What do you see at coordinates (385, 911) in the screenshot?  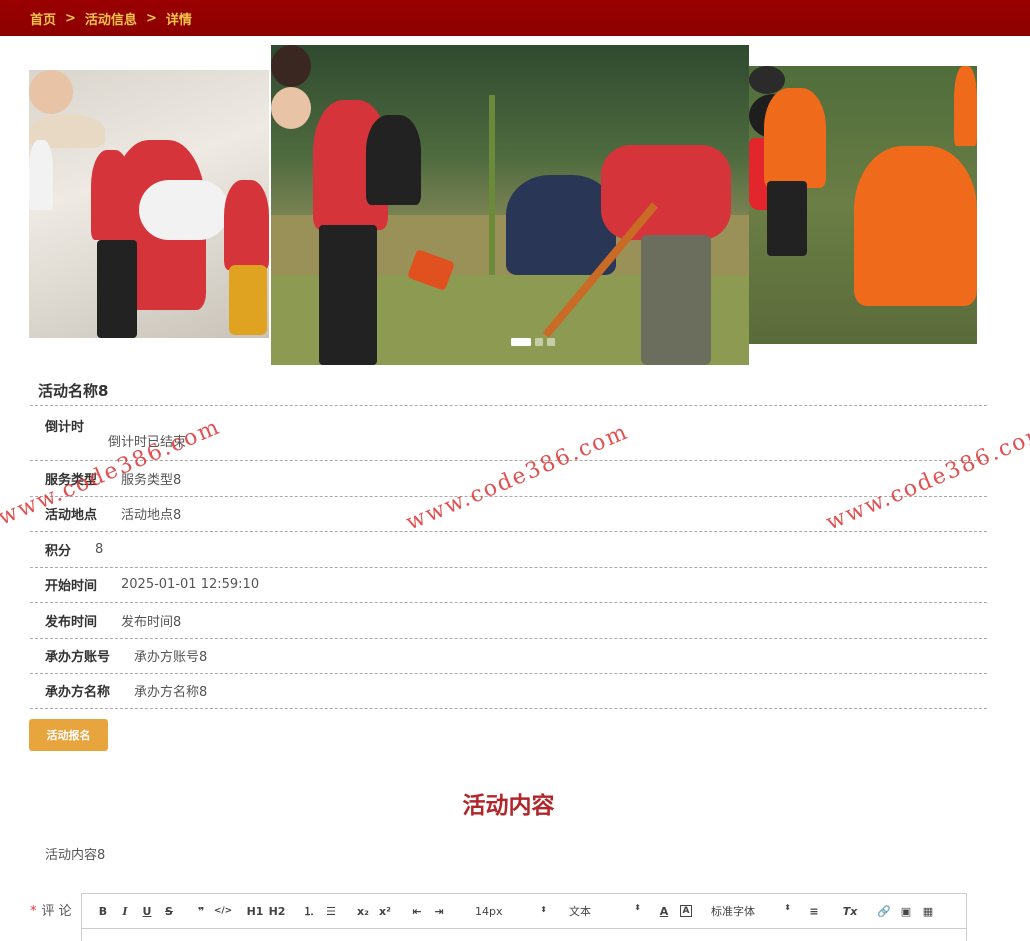 I see `superscript-icon: x²` at bounding box center [385, 911].